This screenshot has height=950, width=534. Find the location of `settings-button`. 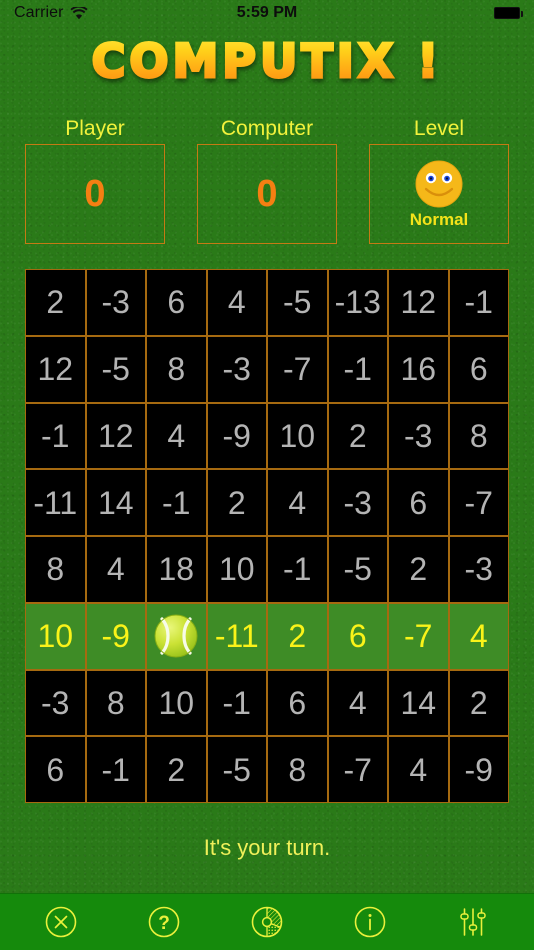

settings-button is located at coordinates (473, 922).